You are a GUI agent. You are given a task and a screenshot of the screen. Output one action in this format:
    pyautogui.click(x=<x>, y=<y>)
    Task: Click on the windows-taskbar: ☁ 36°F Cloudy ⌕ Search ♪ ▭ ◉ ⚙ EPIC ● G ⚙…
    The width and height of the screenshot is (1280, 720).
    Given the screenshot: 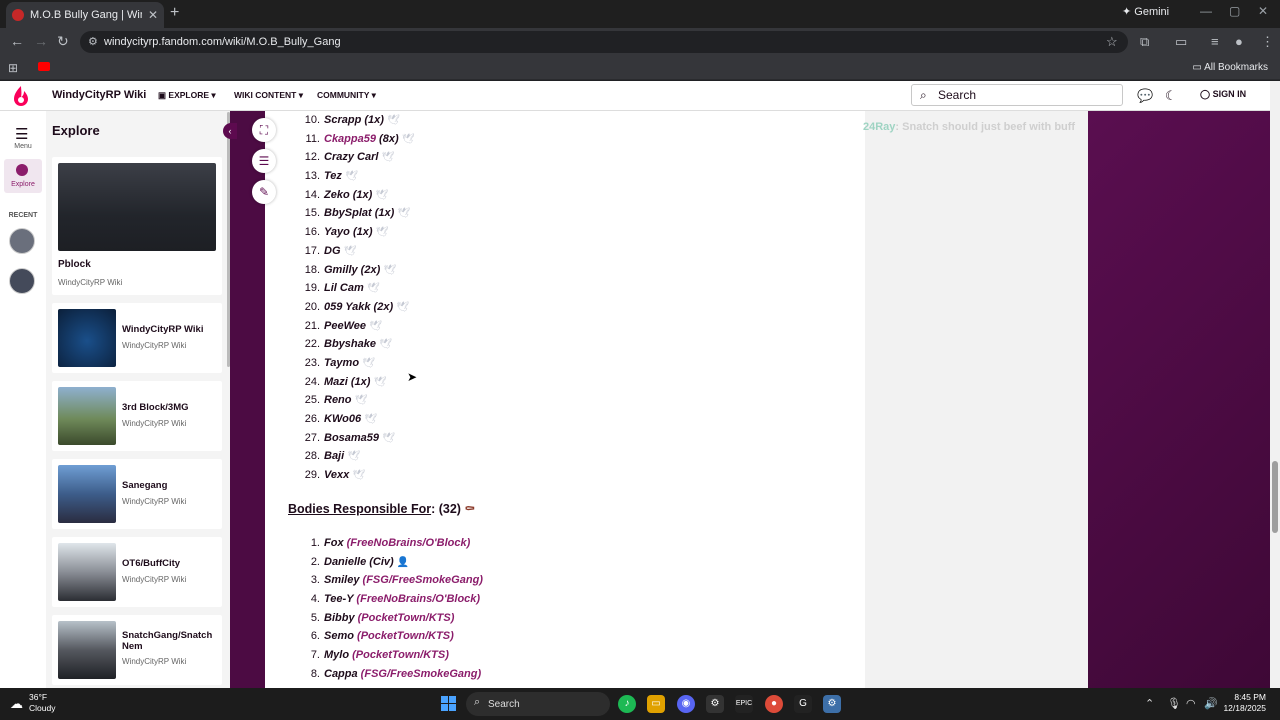 What is the action you would take?
    pyautogui.click(x=640, y=704)
    